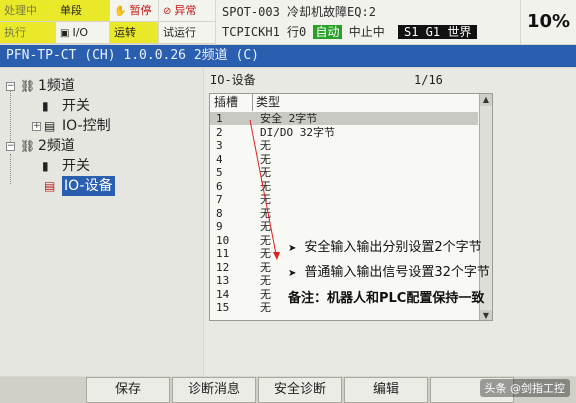 The width and height of the screenshot is (576, 403). I want to click on prod-label: 运转, so click(125, 32).